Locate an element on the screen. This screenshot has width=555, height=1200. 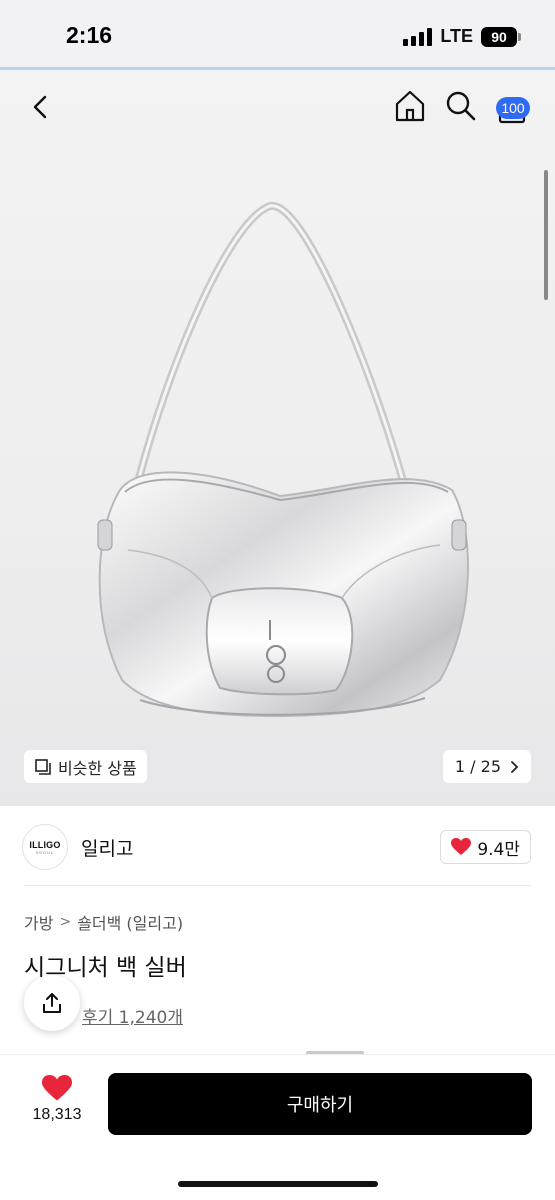
breadcrumb-item: 숄더백 (일리고) is located at coordinates (130, 922).